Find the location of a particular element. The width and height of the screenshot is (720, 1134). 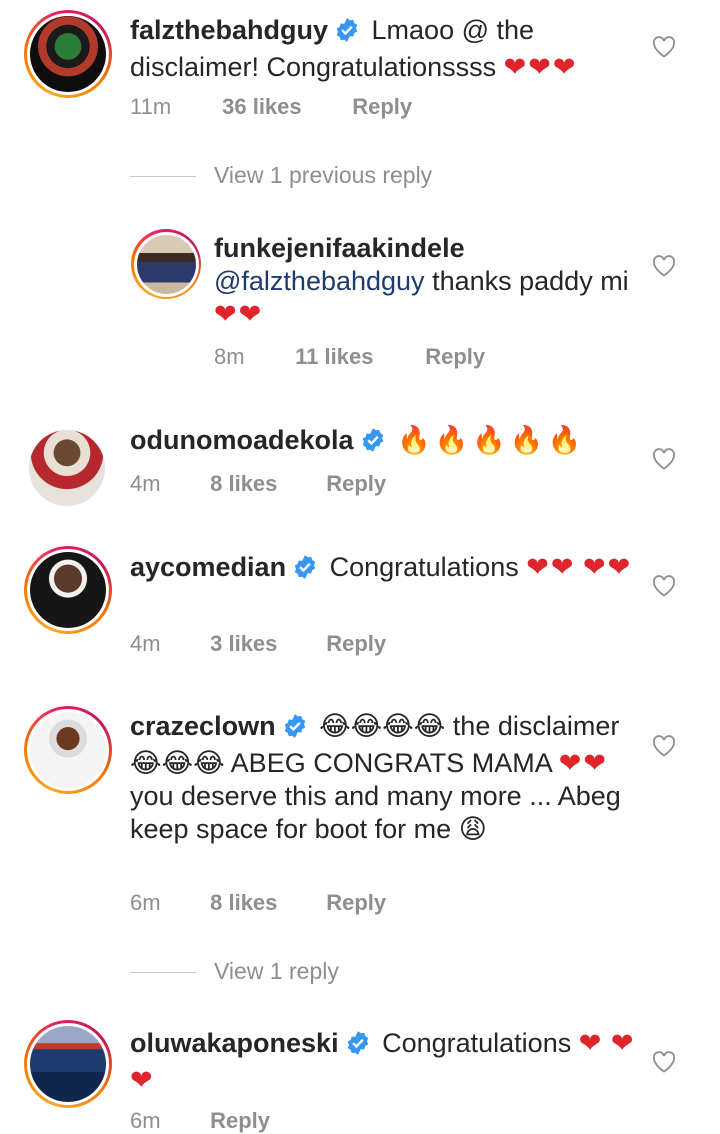

comment-username: falzthebahdguy is located at coordinates (229, 30).